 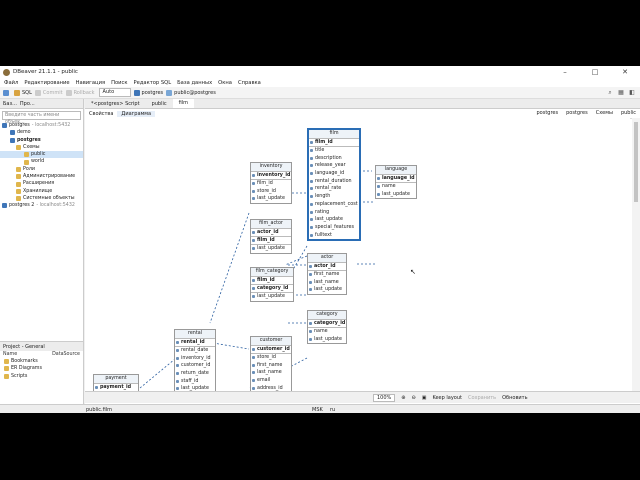 I want to click on entity-column: rental_duration, so click(x=334, y=182).